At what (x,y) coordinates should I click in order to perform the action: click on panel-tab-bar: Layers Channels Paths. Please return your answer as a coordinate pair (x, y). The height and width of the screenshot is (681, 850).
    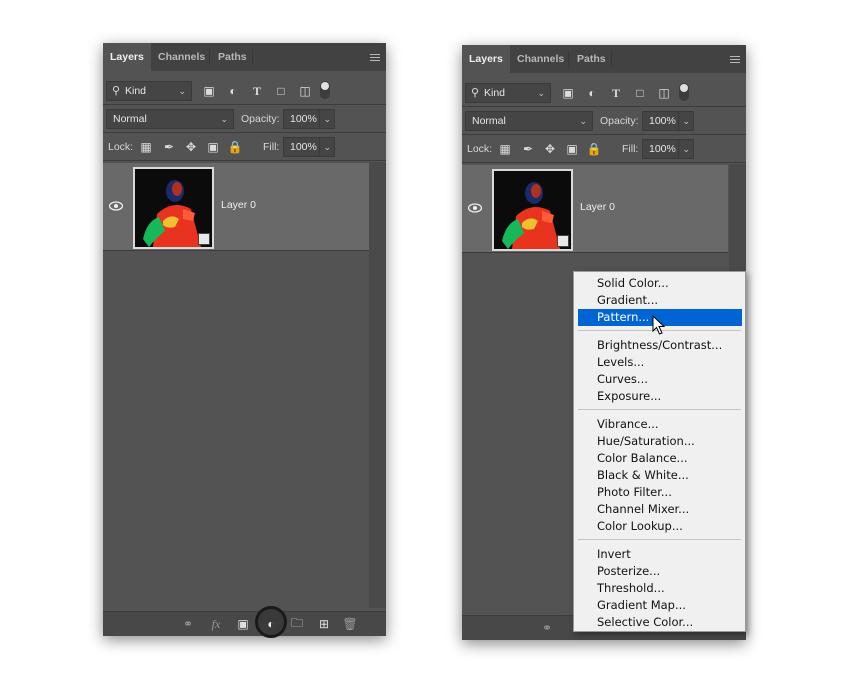
    Looking at the image, I should click on (244, 57).